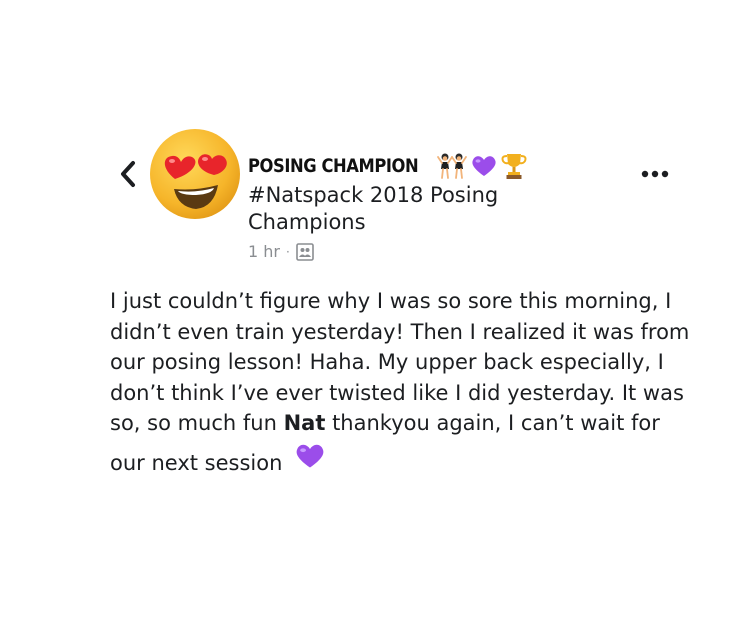 The width and height of the screenshot is (750, 634). What do you see at coordinates (514, 166) in the screenshot?
I see `trophy-icon` at bounding box center [514, 166].